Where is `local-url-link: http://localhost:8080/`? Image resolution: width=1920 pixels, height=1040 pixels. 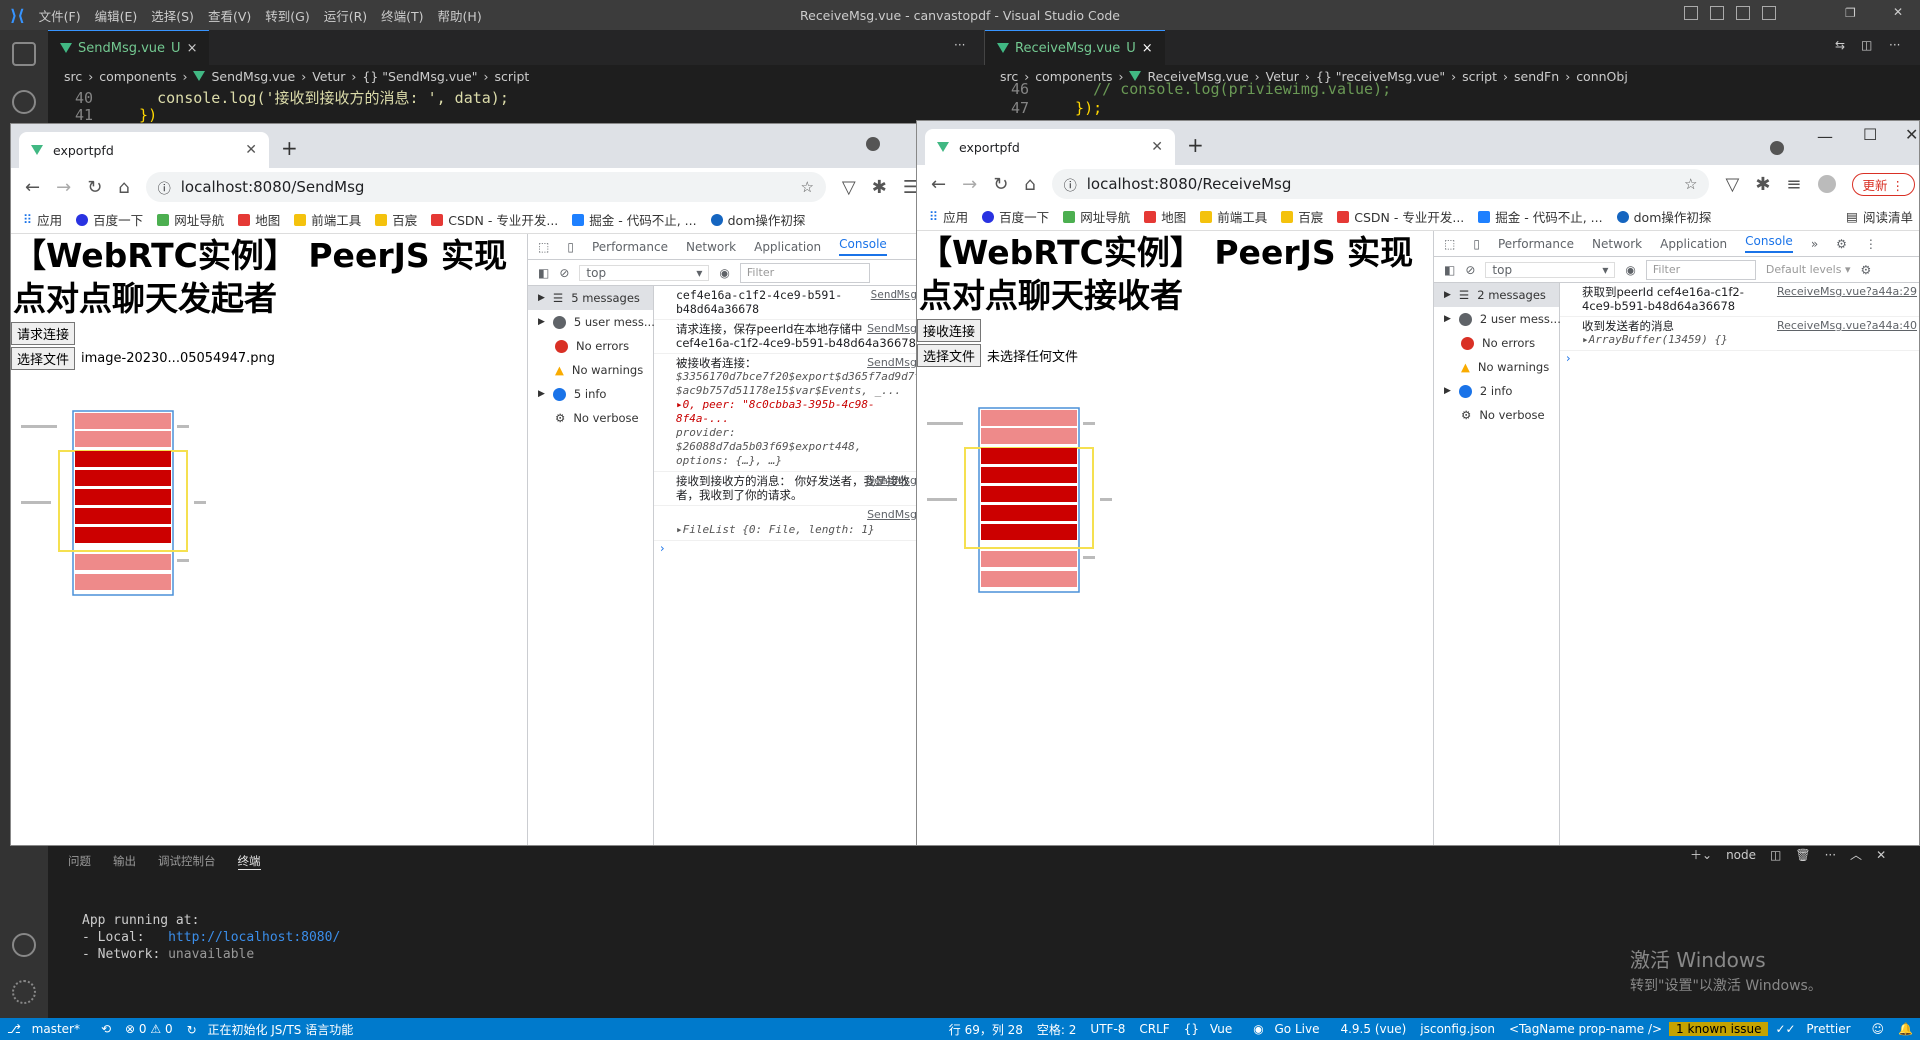
local-url-link: http://localhost:8080/ is located at coordinates (254, 937).